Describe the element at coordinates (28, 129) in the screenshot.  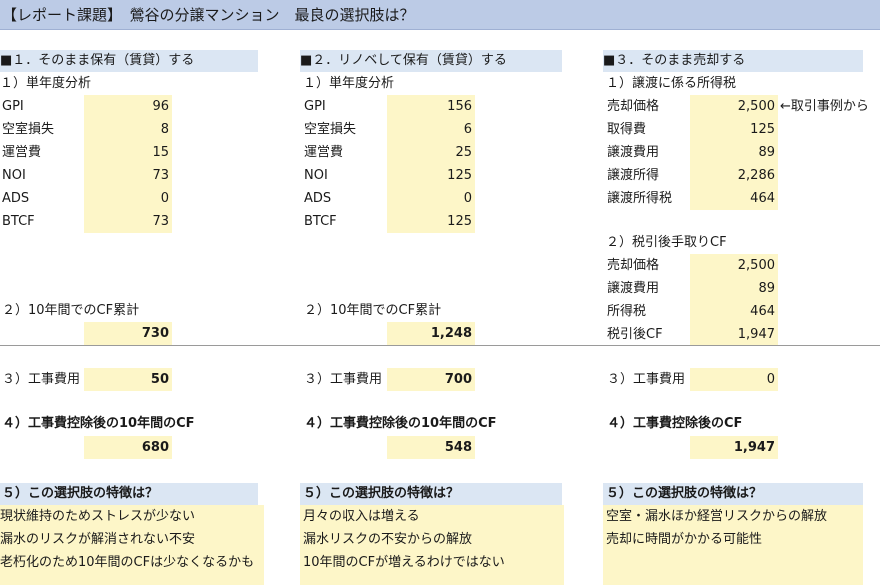
I see `option1-row-label: 空室損失` at that location.